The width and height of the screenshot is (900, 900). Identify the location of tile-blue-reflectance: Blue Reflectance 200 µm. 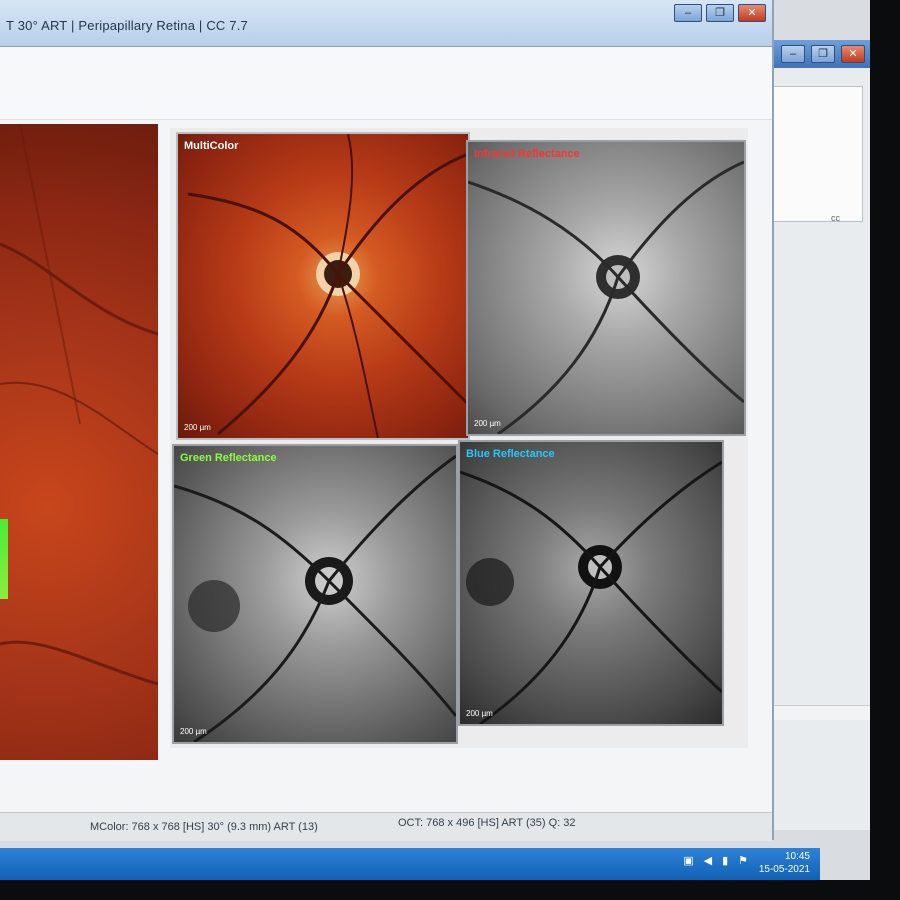
(591, 583).